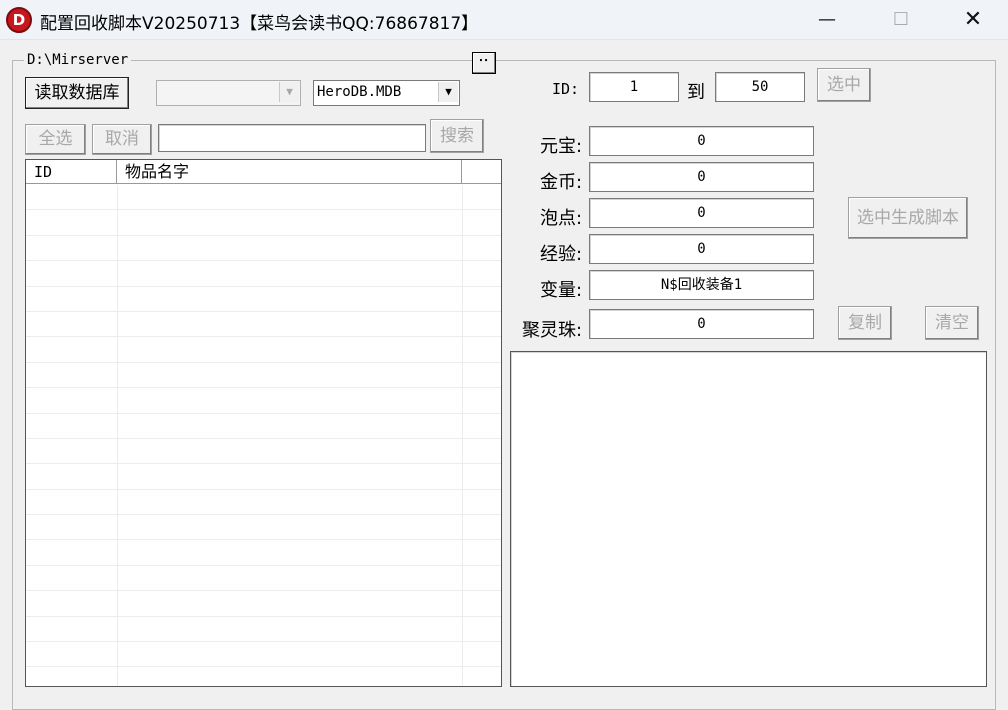 The height and width of the screenshot is (710, 1008). What do you see at coordinates (760, 87) in the screenshot?
I see `id-to-input: 50` at bounding box center [760, 87].